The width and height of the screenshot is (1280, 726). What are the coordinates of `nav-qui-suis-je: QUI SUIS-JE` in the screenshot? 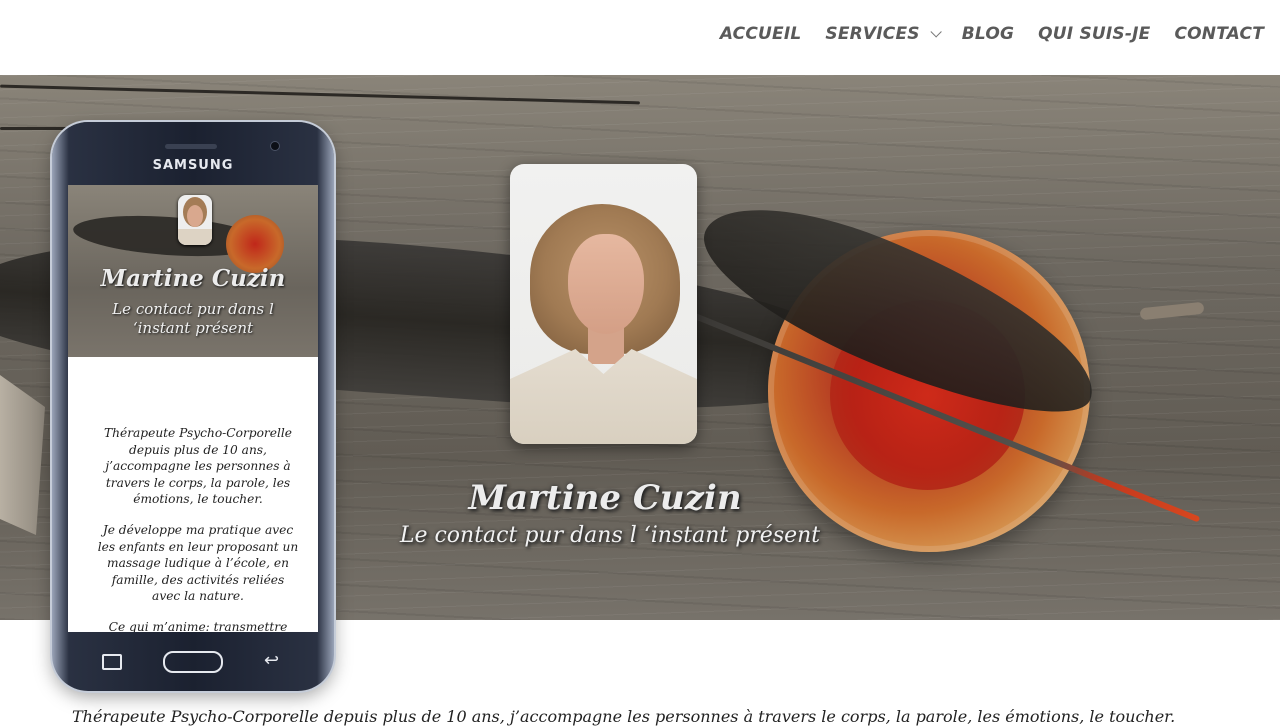 It's located at (1094, 34).